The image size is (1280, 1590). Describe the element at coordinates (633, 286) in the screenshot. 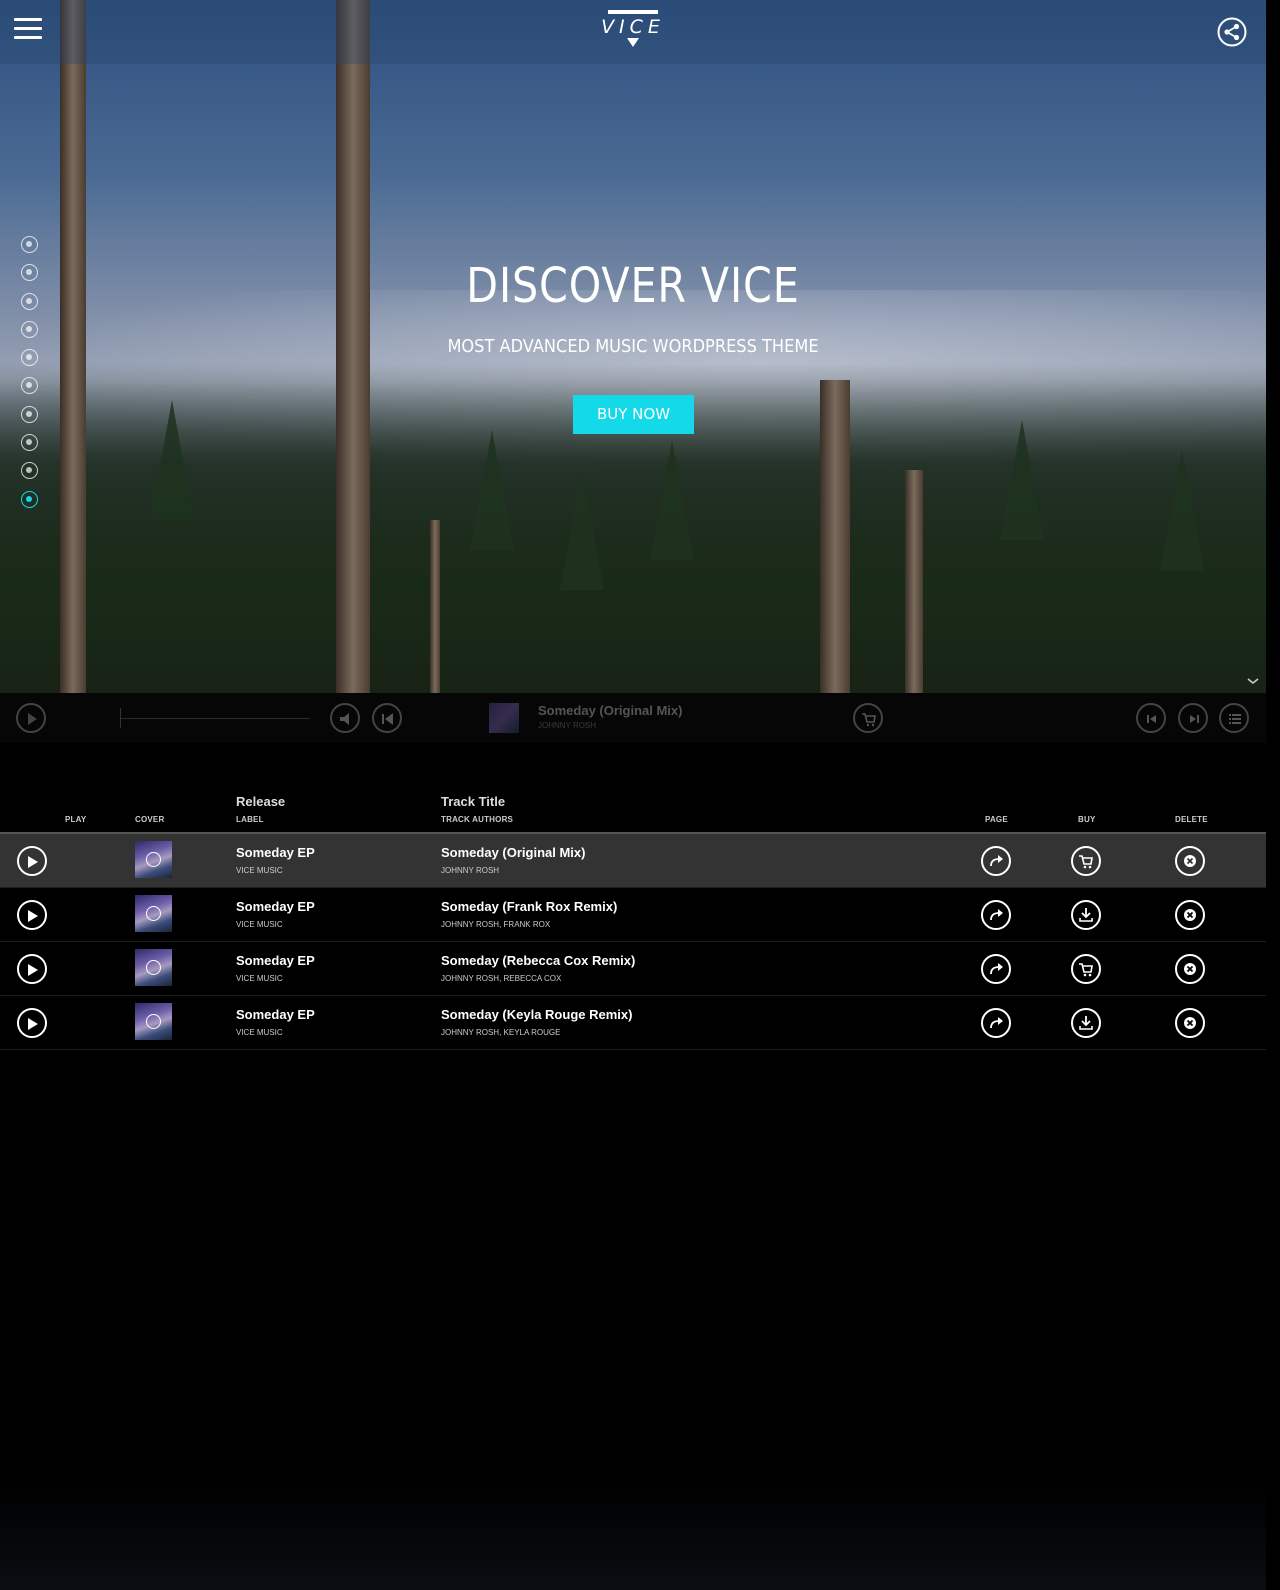

I see `hero-title: DISCOVER VICE` at that location.